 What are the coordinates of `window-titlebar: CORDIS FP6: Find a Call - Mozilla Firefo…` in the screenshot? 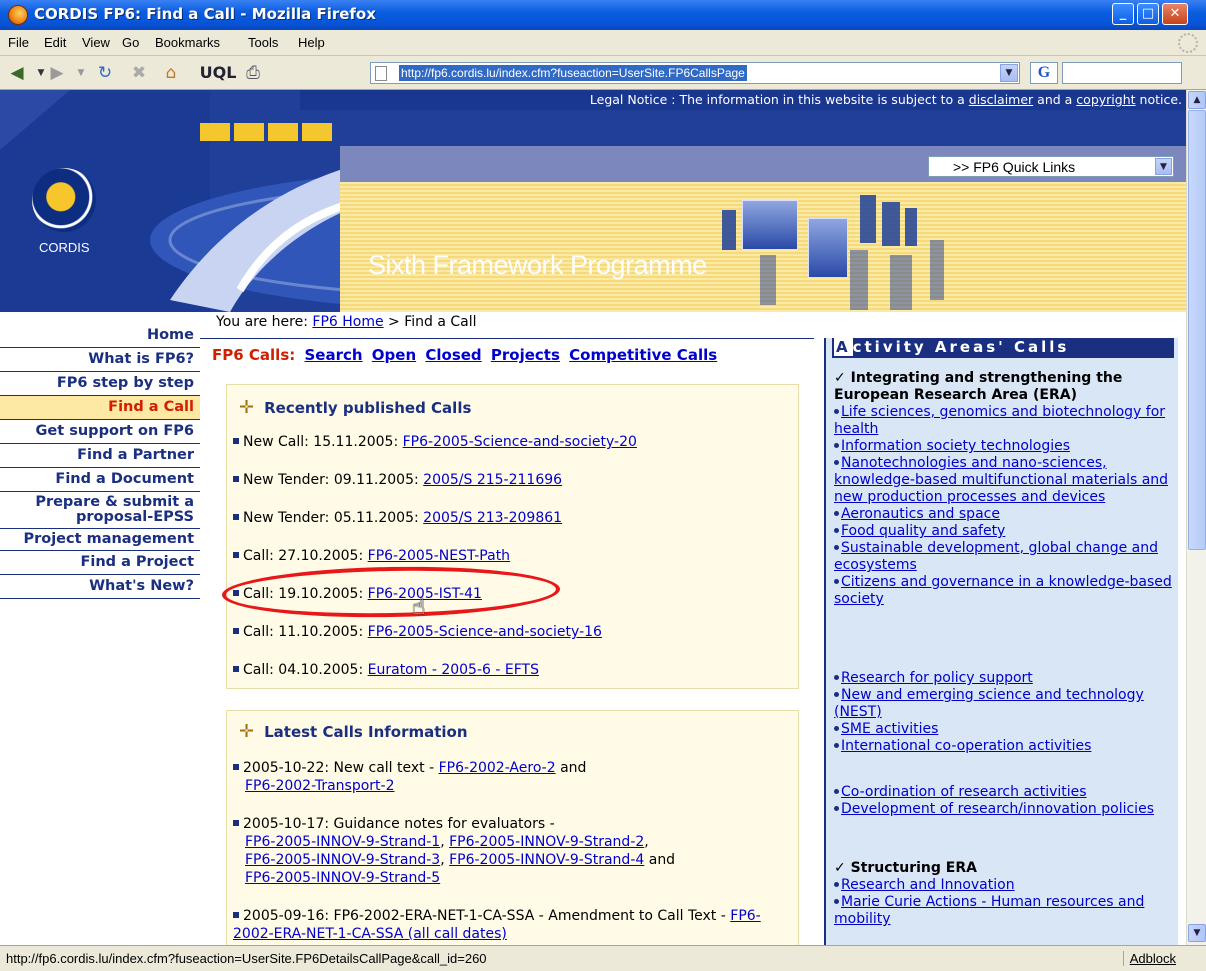 It's located at (603, 15).